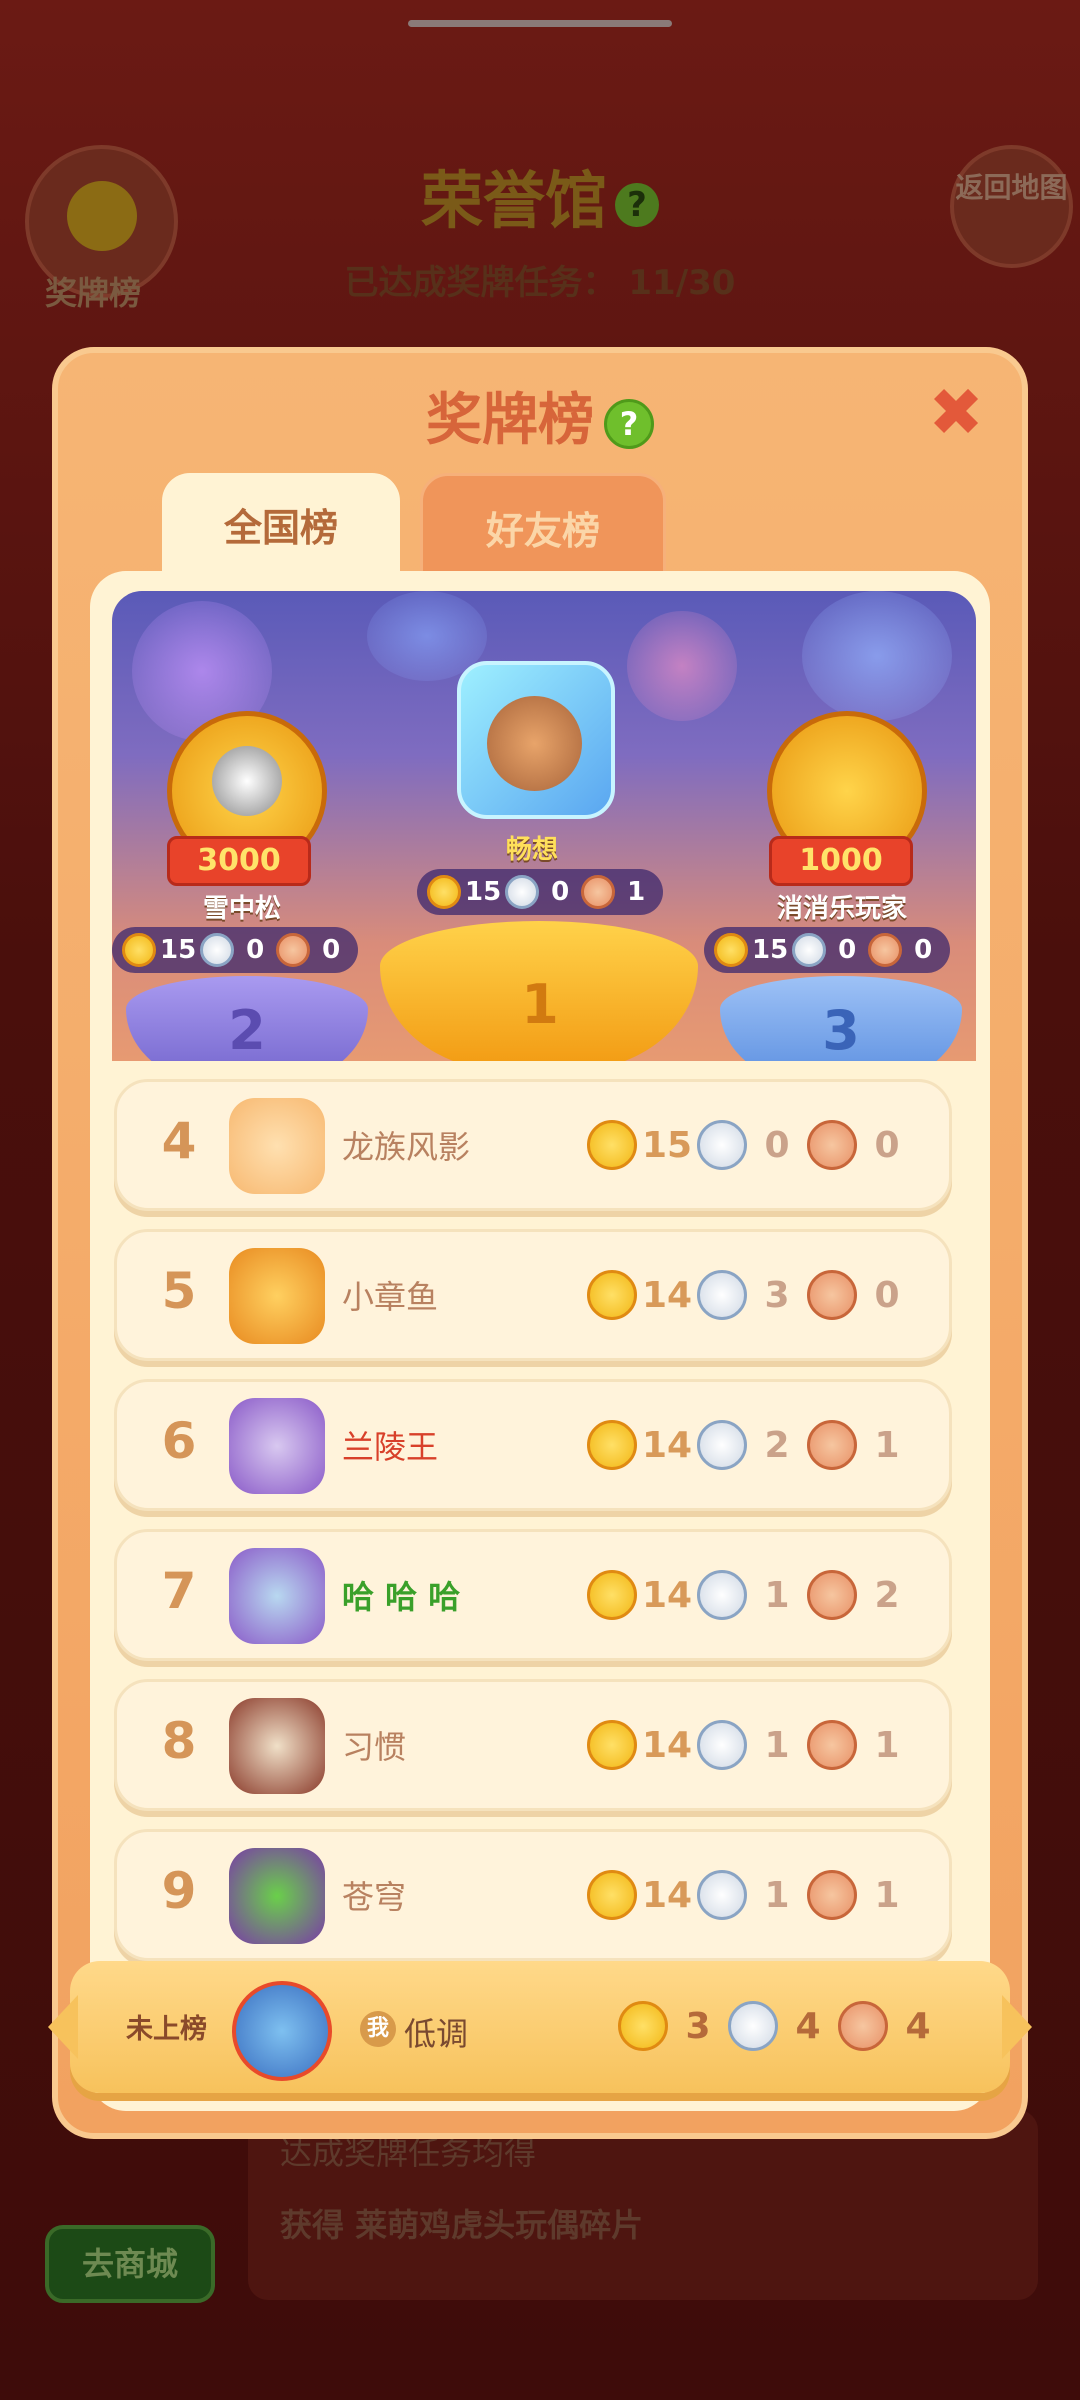 The height and width of the screenshot is (2400, 1080). Describe the element at coordinates (698, 2026) in the screenshot. I see `gold-count: 3` at that location.